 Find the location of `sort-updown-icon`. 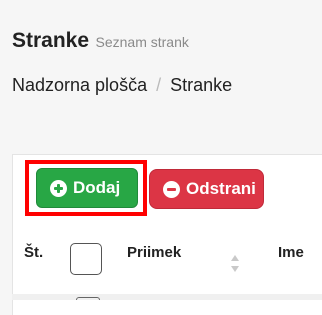

sort-updown-icon is located at coordinates (235, 264).